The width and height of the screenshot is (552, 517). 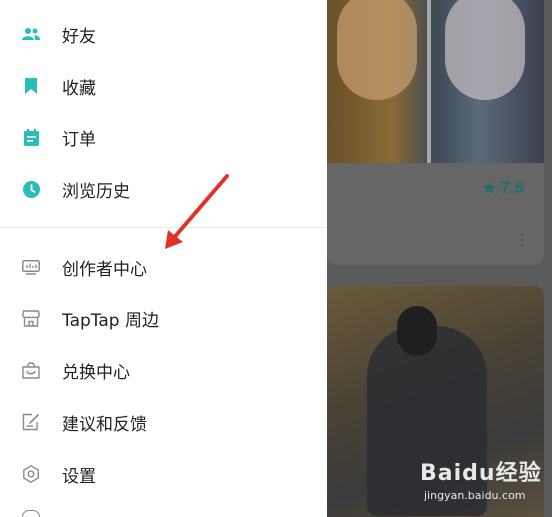 What do you see at coordinates (31, 318) in the screenshot?
I see `store-icon` at bounding box center [31, 318].